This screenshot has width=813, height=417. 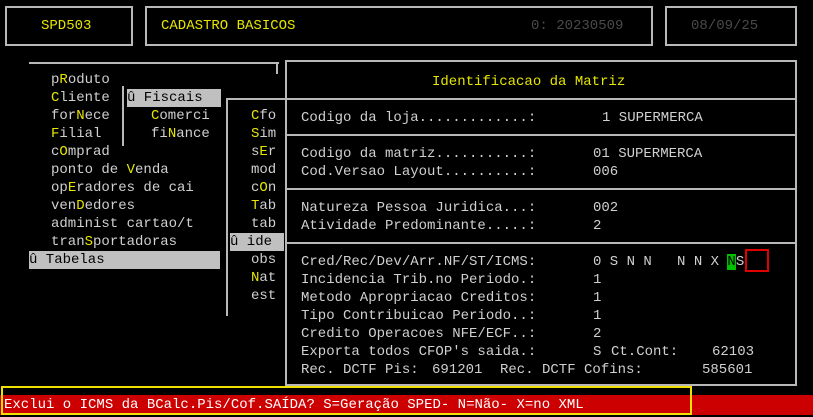 I want to click on menu-item-administ: administ cartao/t, so click(x=122, y=224).